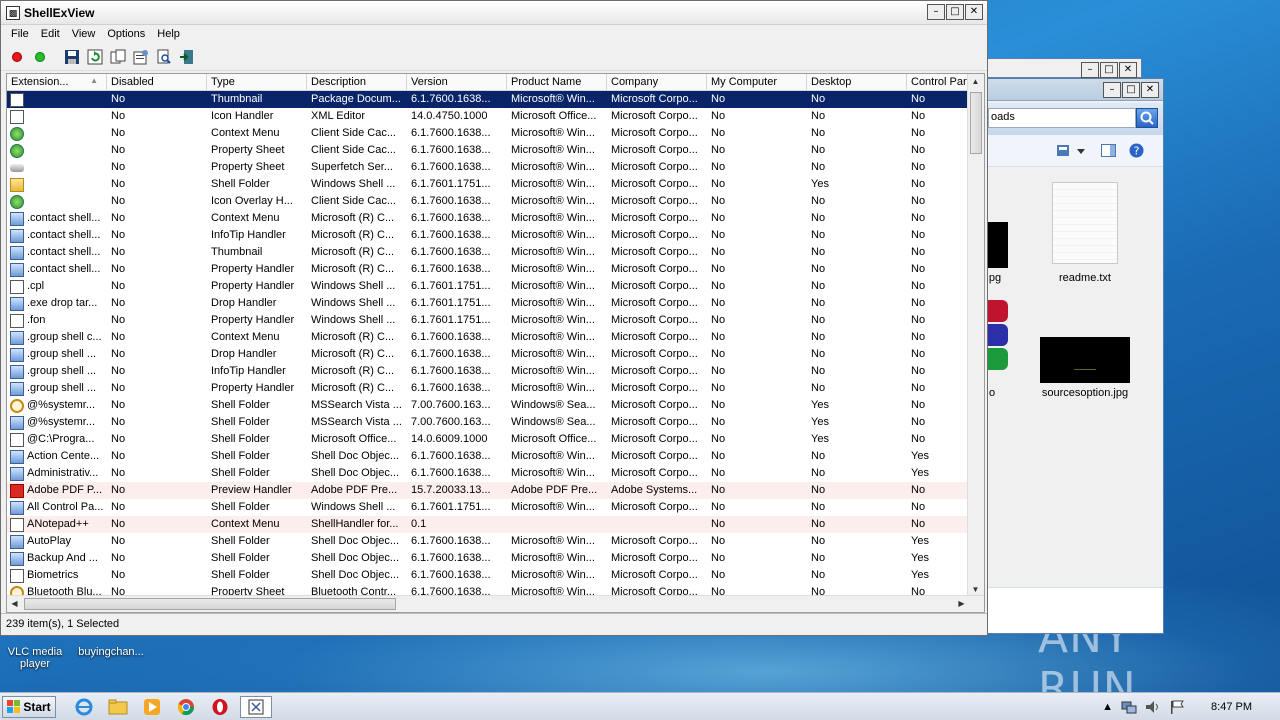 This screenshot has height=720, width=1280. What do you see at coordinates (457, 82) in the screenshot?
I see `column-header-version: Version` at bounding box center [457, 82].